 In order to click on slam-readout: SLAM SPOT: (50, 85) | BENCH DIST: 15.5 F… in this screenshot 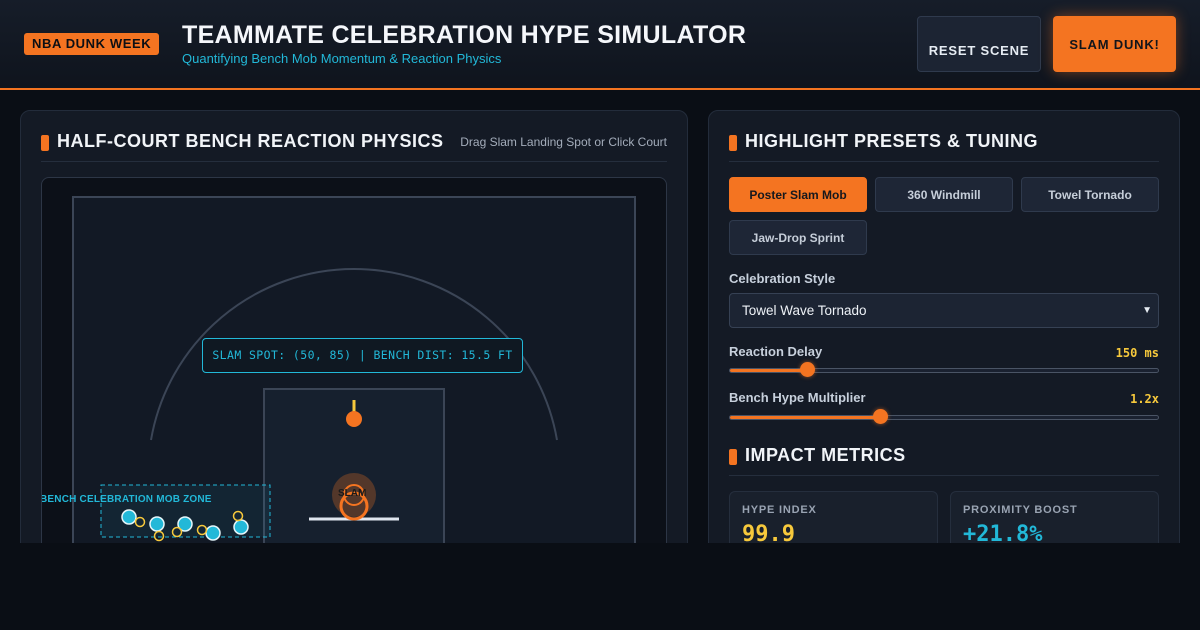, I will do `click(362, 355)`.